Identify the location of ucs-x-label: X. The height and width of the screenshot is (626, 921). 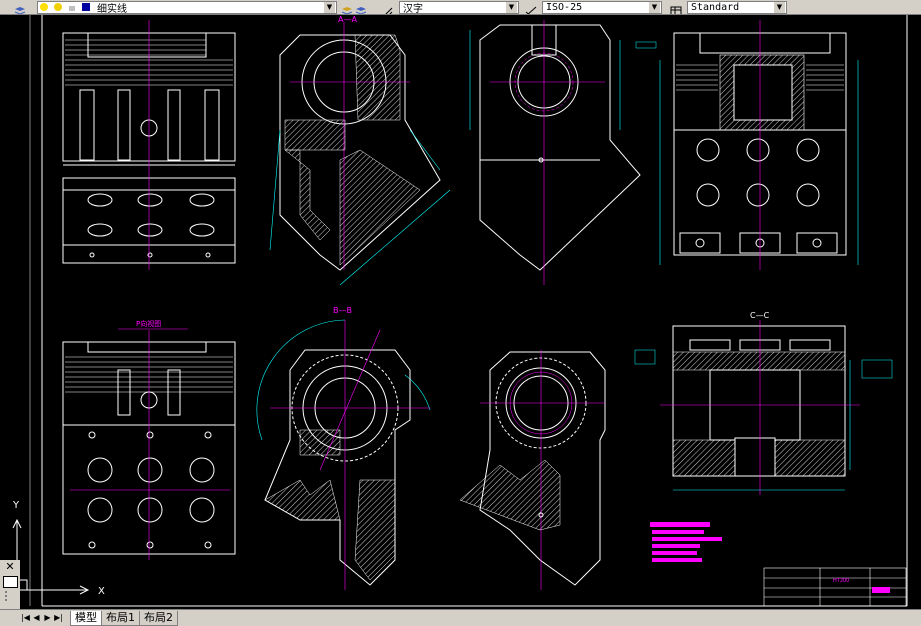
(101, 591).